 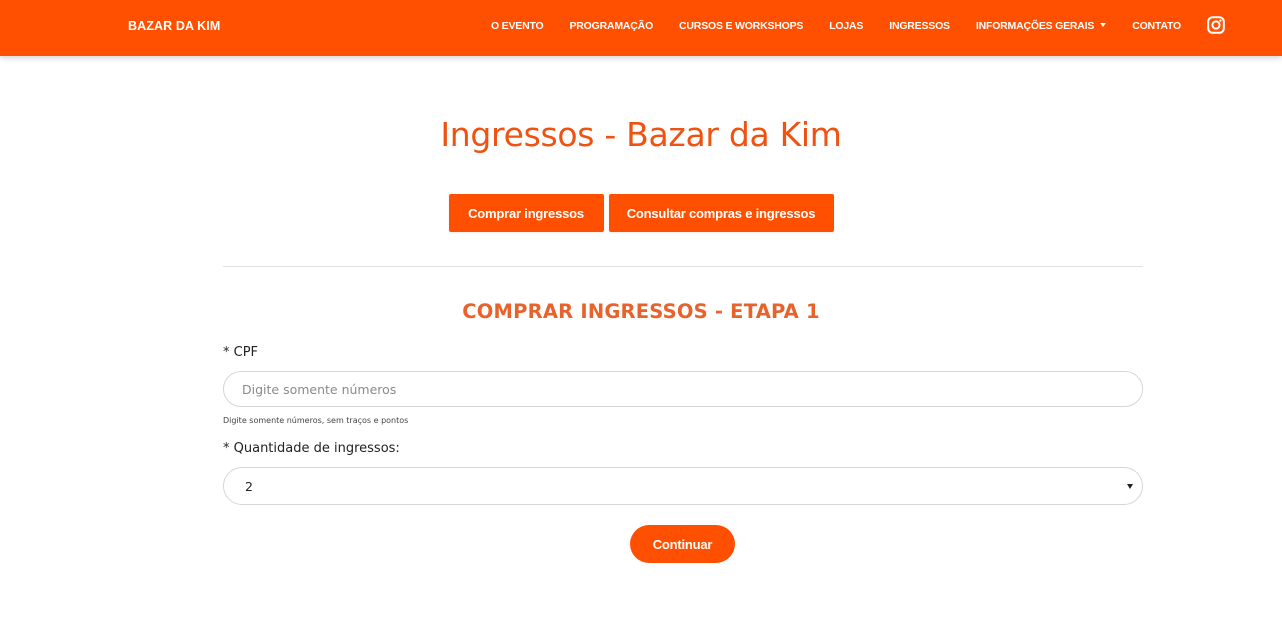 I want to click on nav-link-cursos-workshops: CURSOS E WORKSHOPS, so click(x=741, y=26).